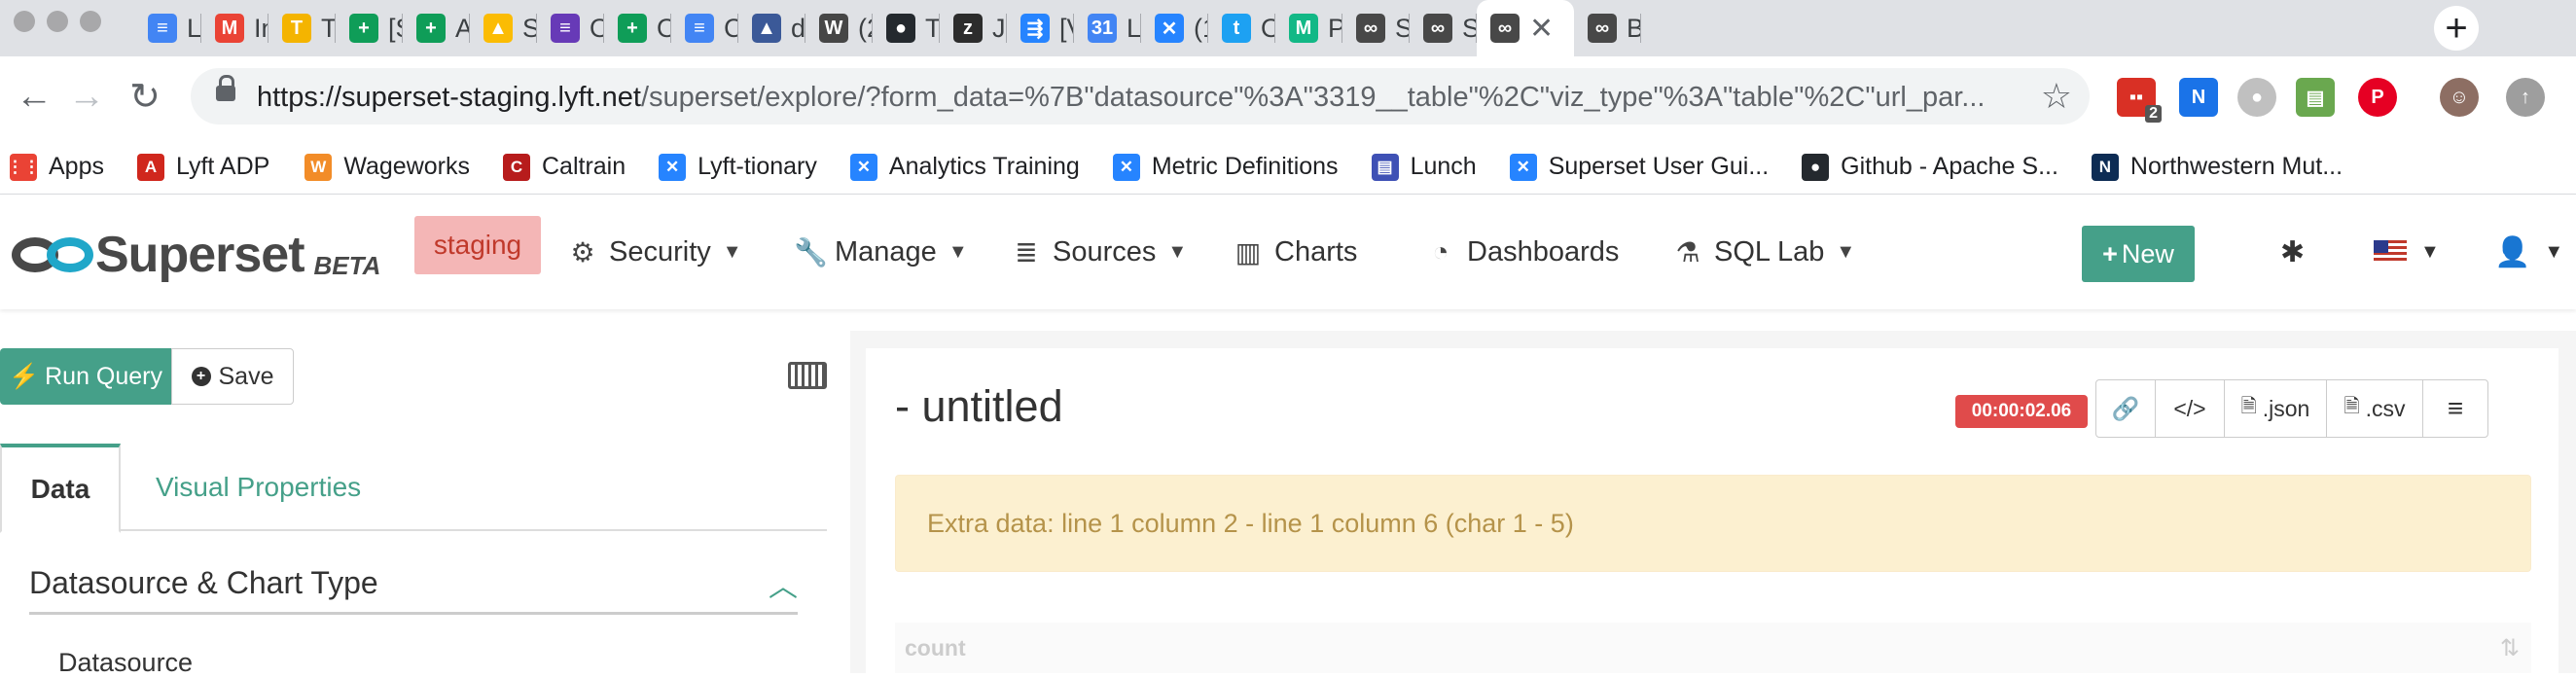 The height and width of the screenshot is (678, 2576). What do you see at coordinates (1469, 28) in the screenshot?
I see `browser-tab-title: Su` at bounding box center [1469, 28].